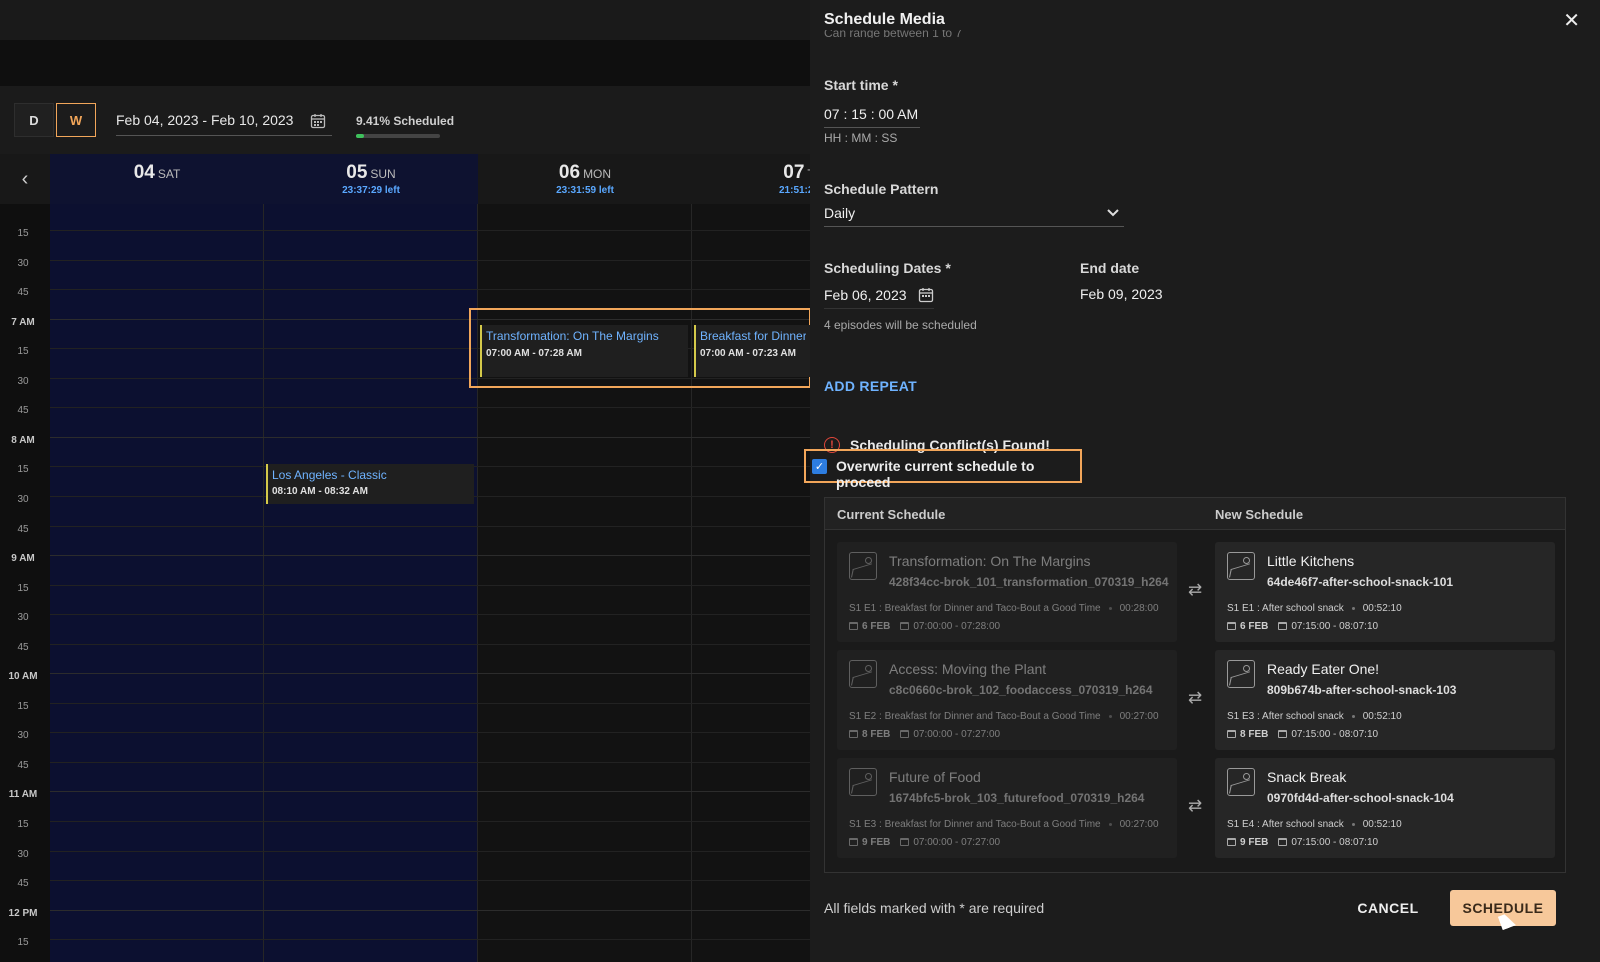  What do you see at coordinates (1307, 777) in the screenshot?
I see `media-title: Snack Break` at bounding box center [1307, 777].